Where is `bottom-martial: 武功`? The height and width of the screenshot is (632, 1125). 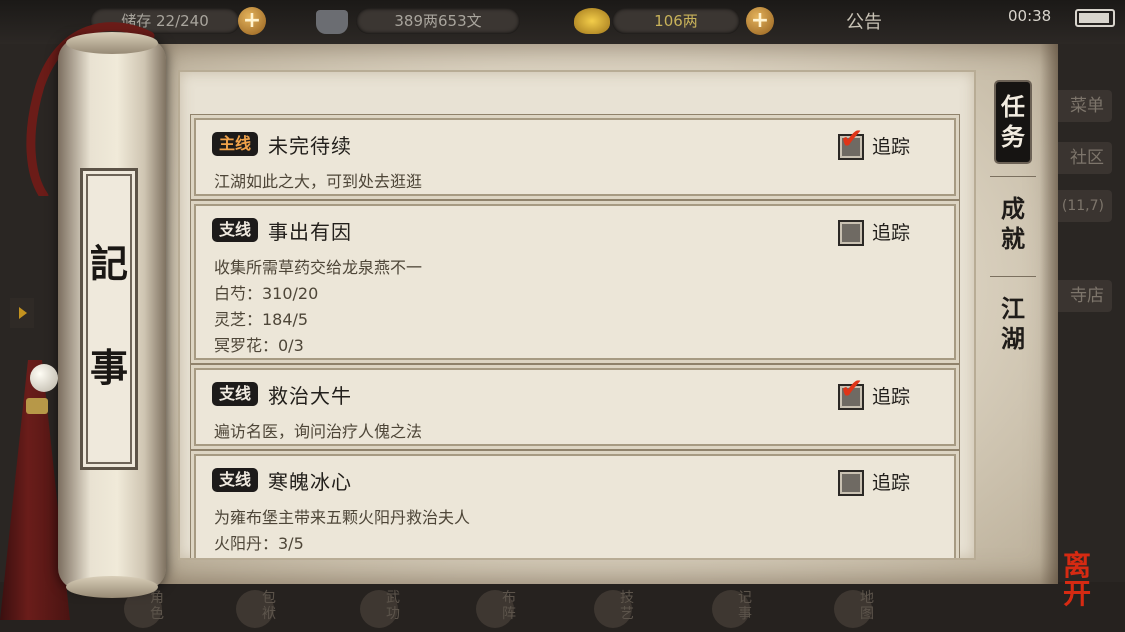 bottom-martial: 武功 is located at coordinates (390, 610).